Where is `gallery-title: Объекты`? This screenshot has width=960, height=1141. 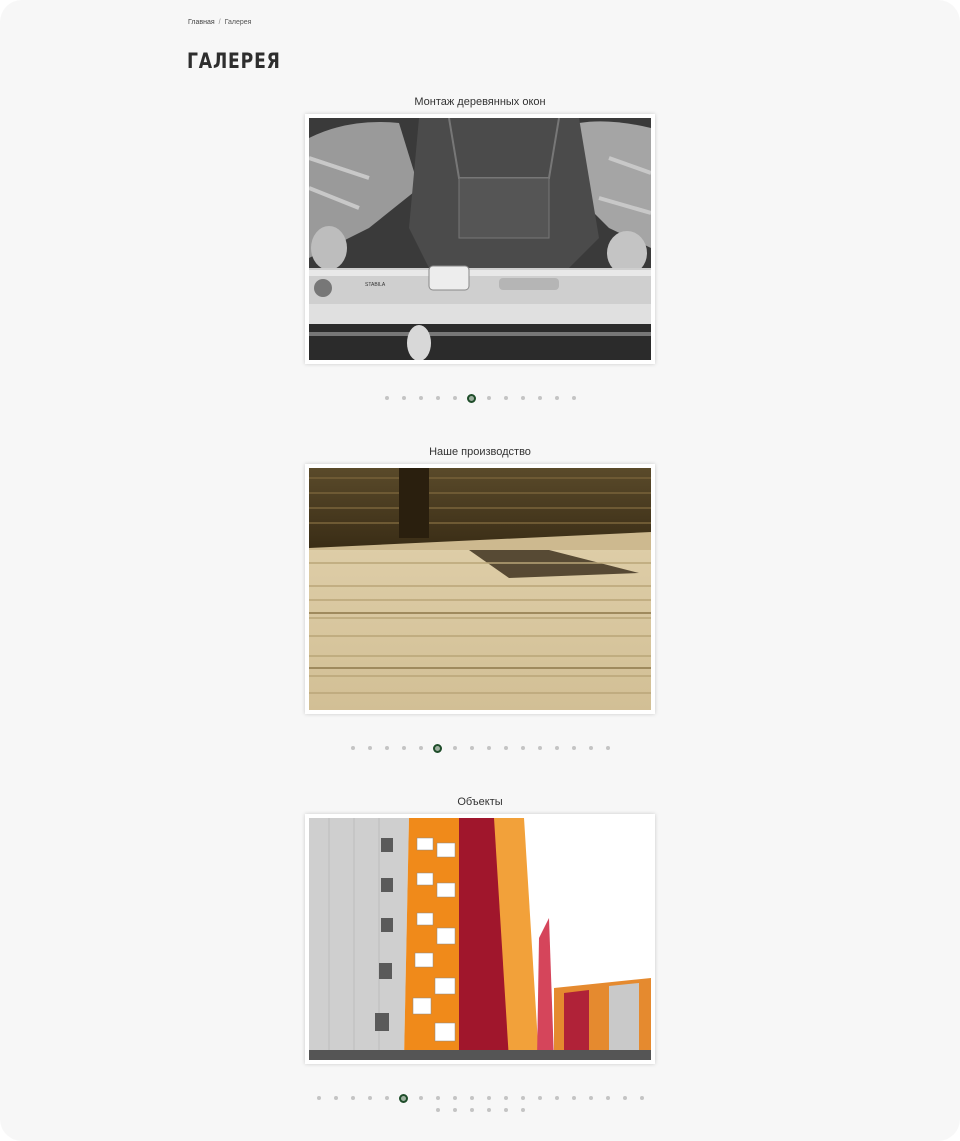 gallery-title: Объекты is located at coordinates (480, 802).